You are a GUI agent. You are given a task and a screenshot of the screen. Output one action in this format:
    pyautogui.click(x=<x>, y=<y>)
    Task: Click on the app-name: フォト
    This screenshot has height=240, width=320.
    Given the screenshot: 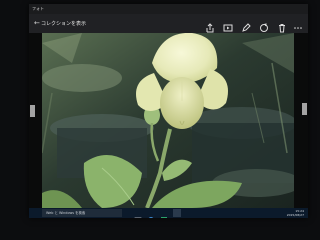 What is the action you would take?
    pyautogui.click(x=38, y=8)
    